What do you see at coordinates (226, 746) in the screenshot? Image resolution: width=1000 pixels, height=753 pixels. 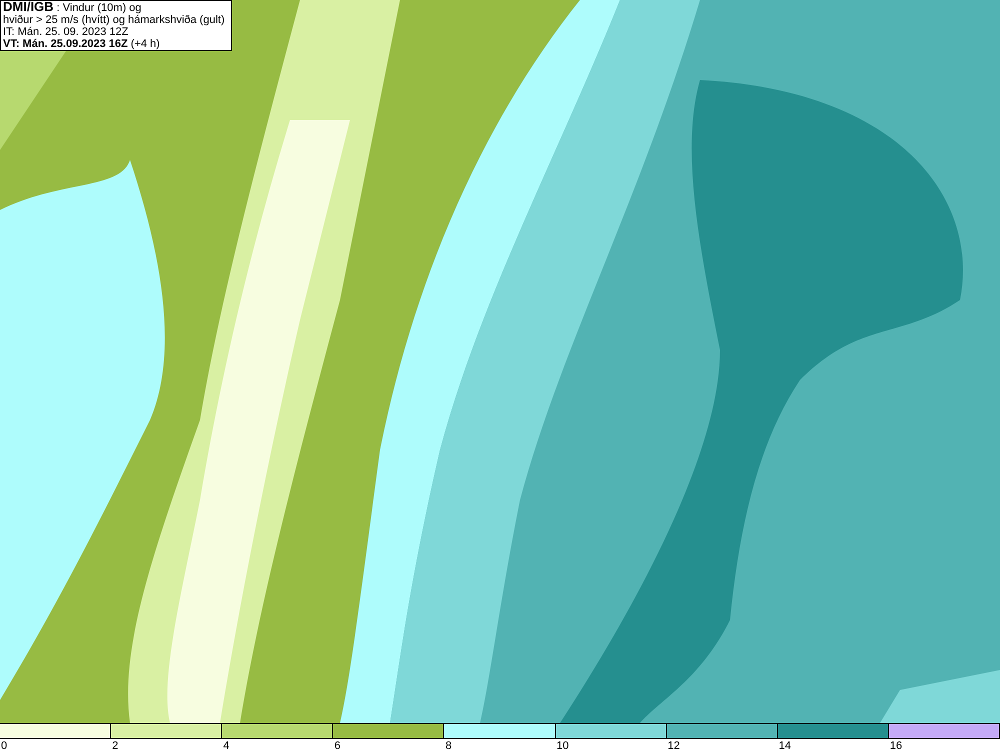 I see `legend-label: 4` at bounding box center [226, 746].